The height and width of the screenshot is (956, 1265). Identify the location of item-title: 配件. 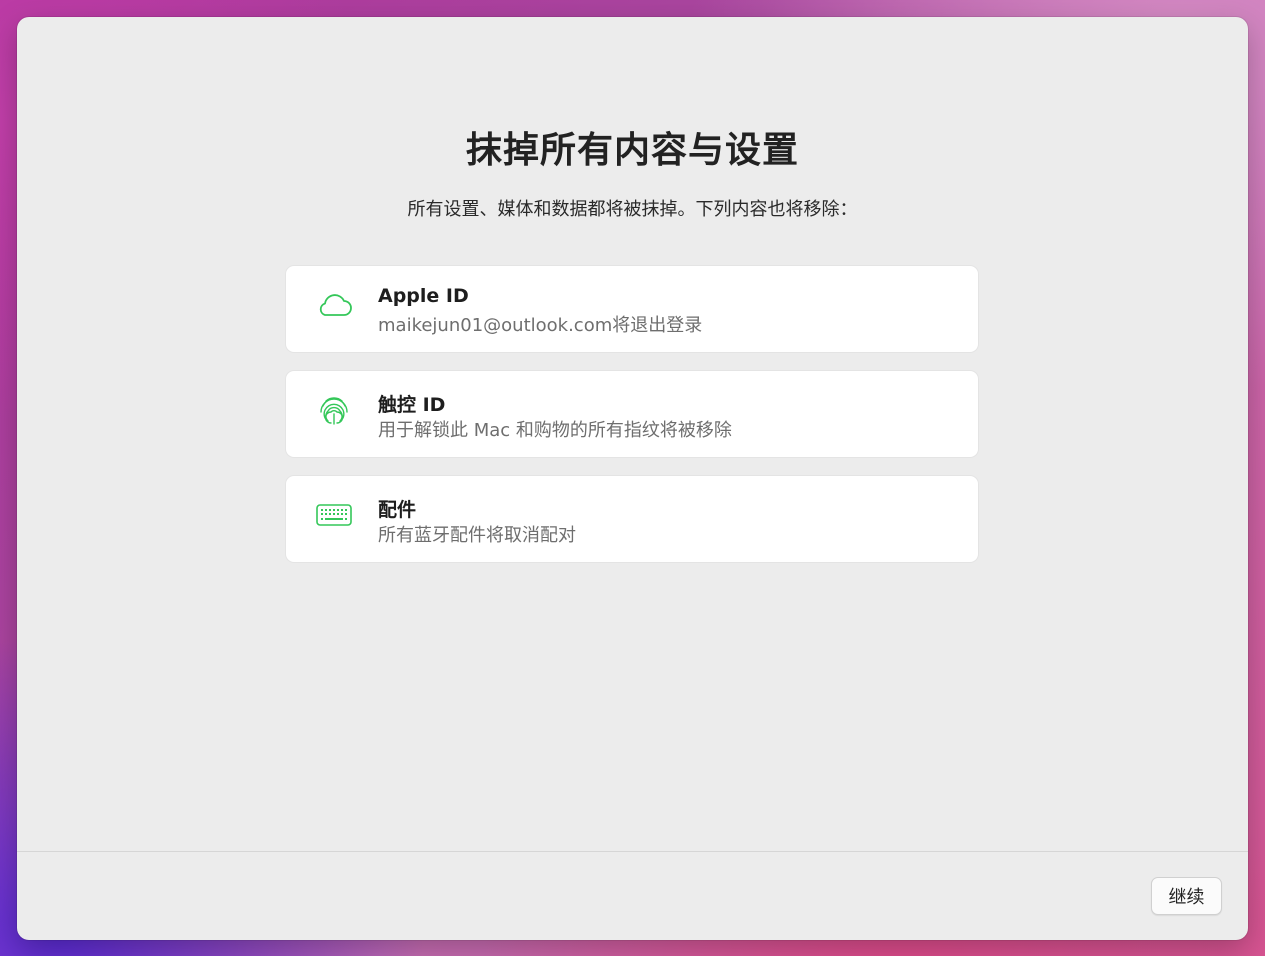
(397, 510).